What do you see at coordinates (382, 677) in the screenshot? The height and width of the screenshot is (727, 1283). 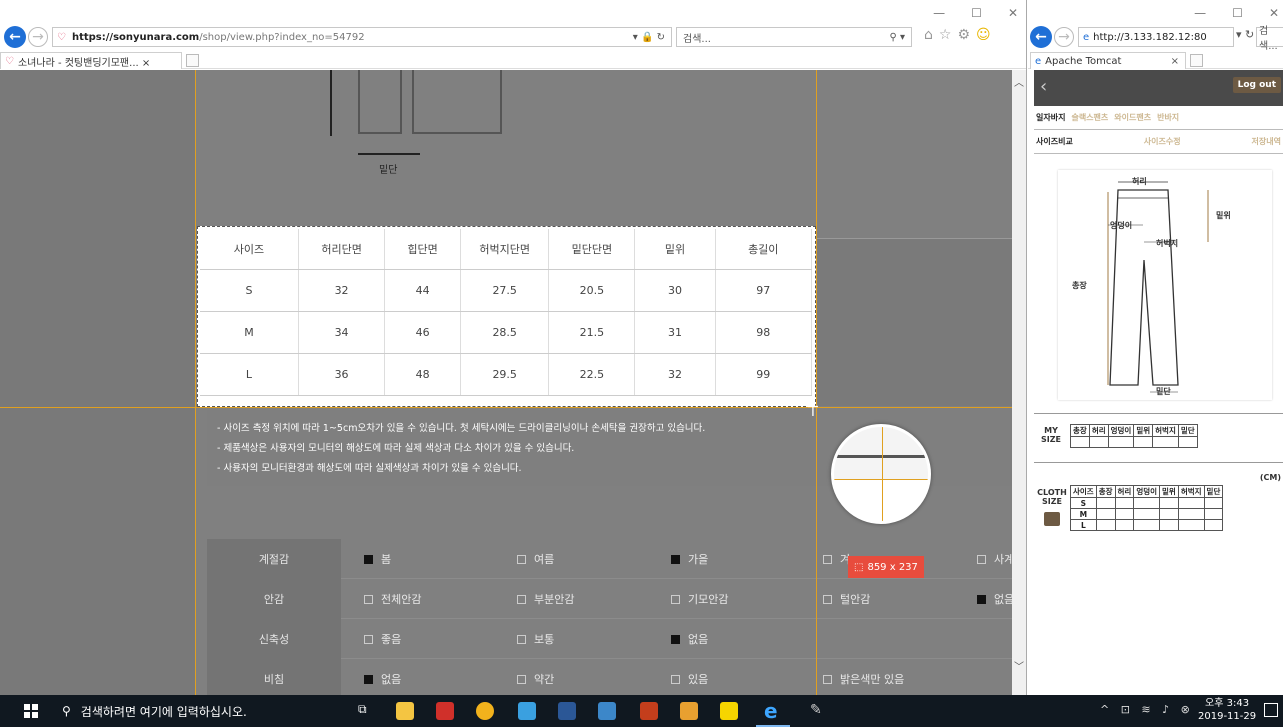 I see `attribute-option: 없음` at bounding box center [382, 677].